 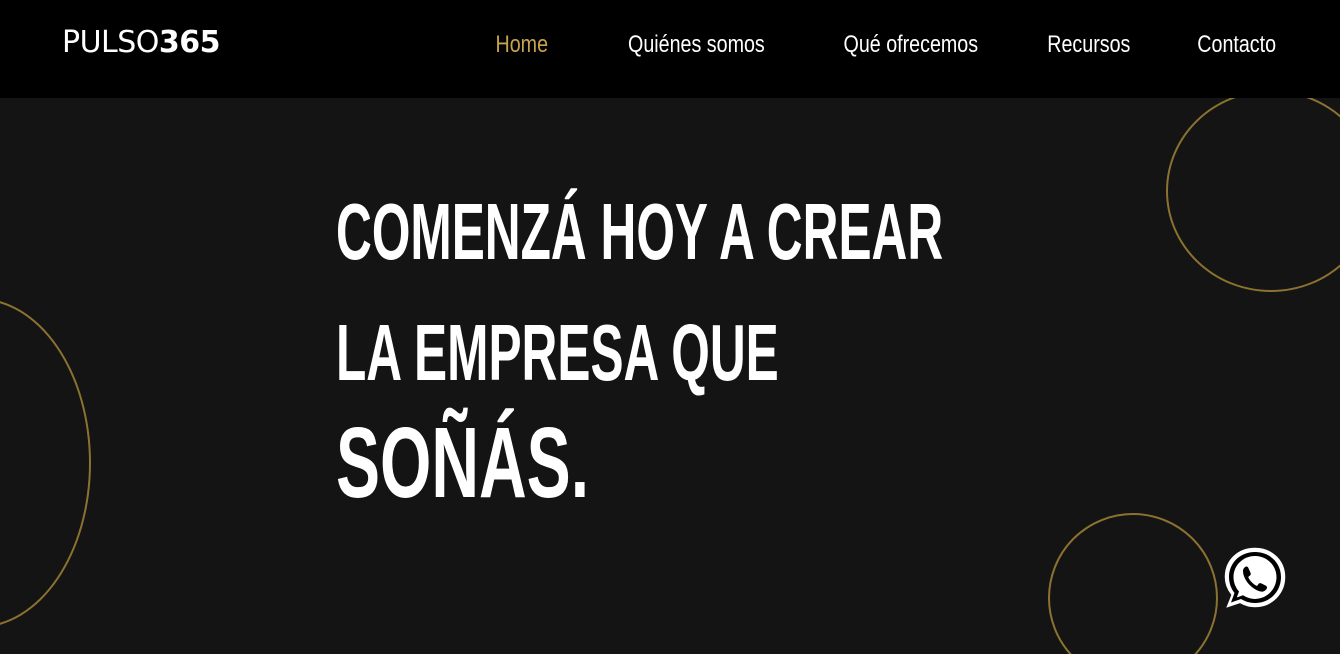 I want to click on decorative-circle-bottom-right, so click(x=1133, y=583).